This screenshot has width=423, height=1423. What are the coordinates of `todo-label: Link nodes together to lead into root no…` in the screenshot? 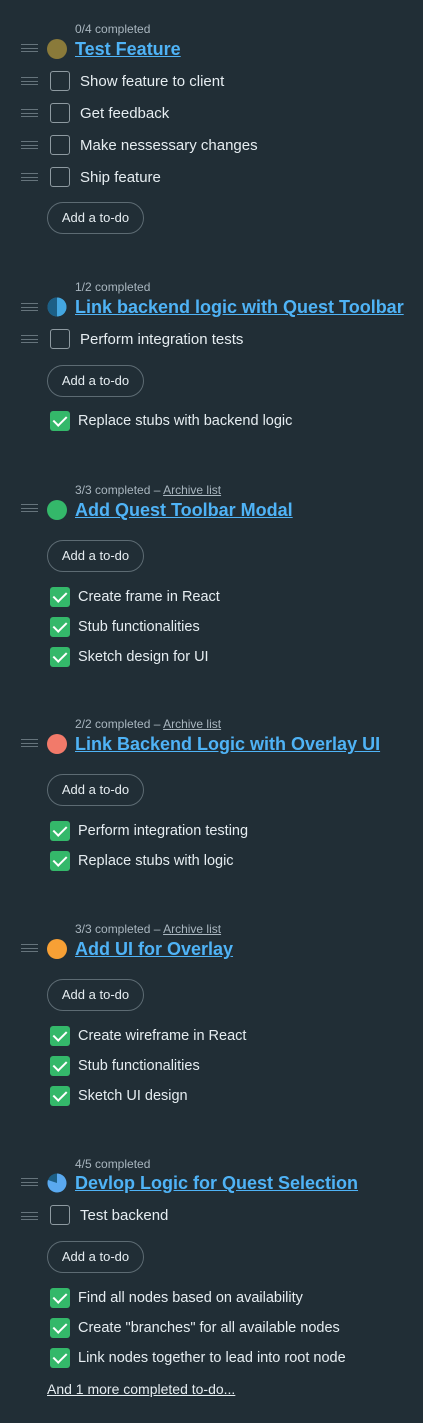 It's located at (212, 1358).